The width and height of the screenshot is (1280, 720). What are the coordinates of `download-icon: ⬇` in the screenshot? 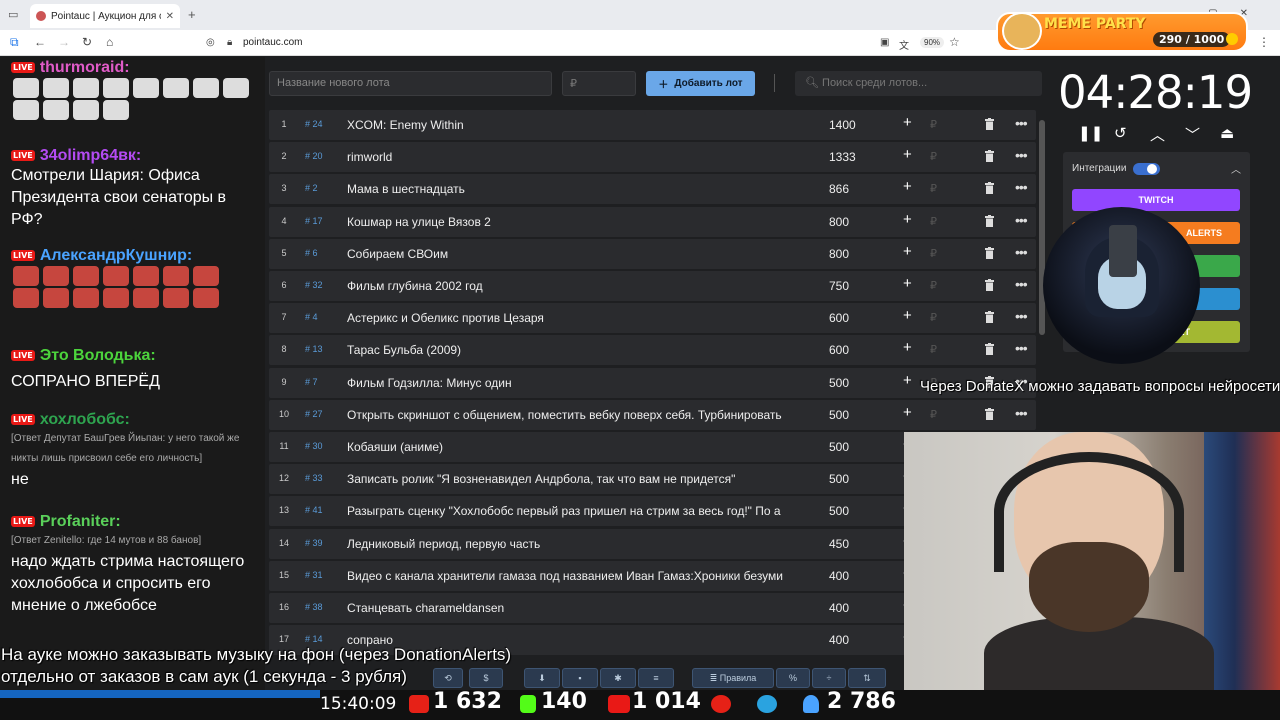 It's located at (542, 678).